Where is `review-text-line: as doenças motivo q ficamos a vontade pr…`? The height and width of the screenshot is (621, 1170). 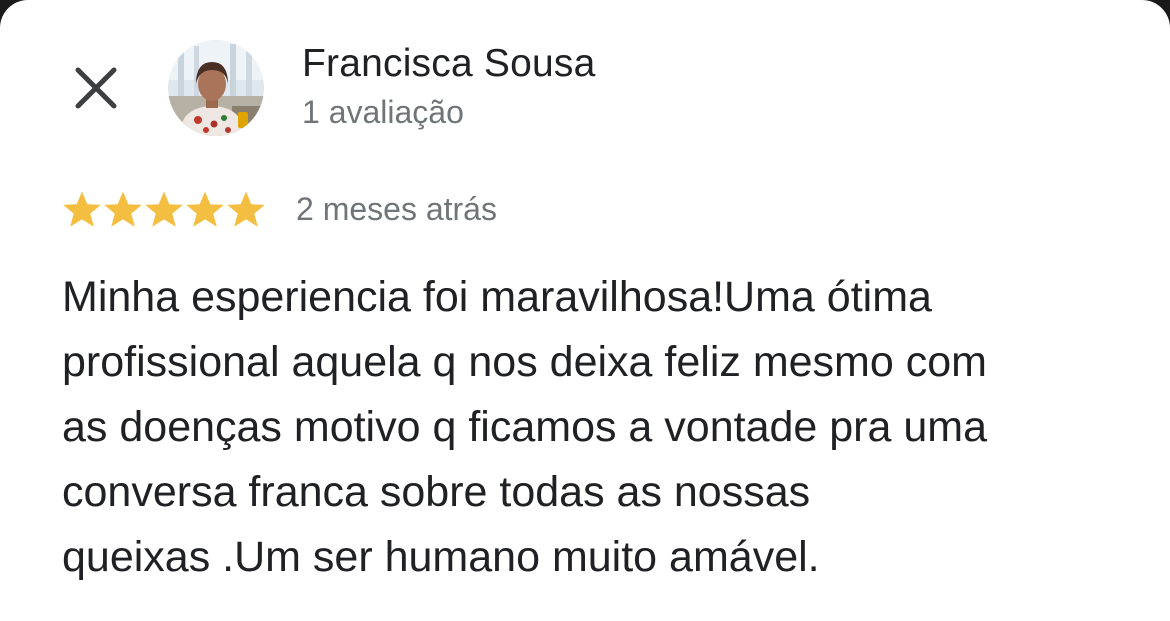
review-text-line: as doenças motivo q ficamos a vontade pr… is located at coordinates (525, 427).